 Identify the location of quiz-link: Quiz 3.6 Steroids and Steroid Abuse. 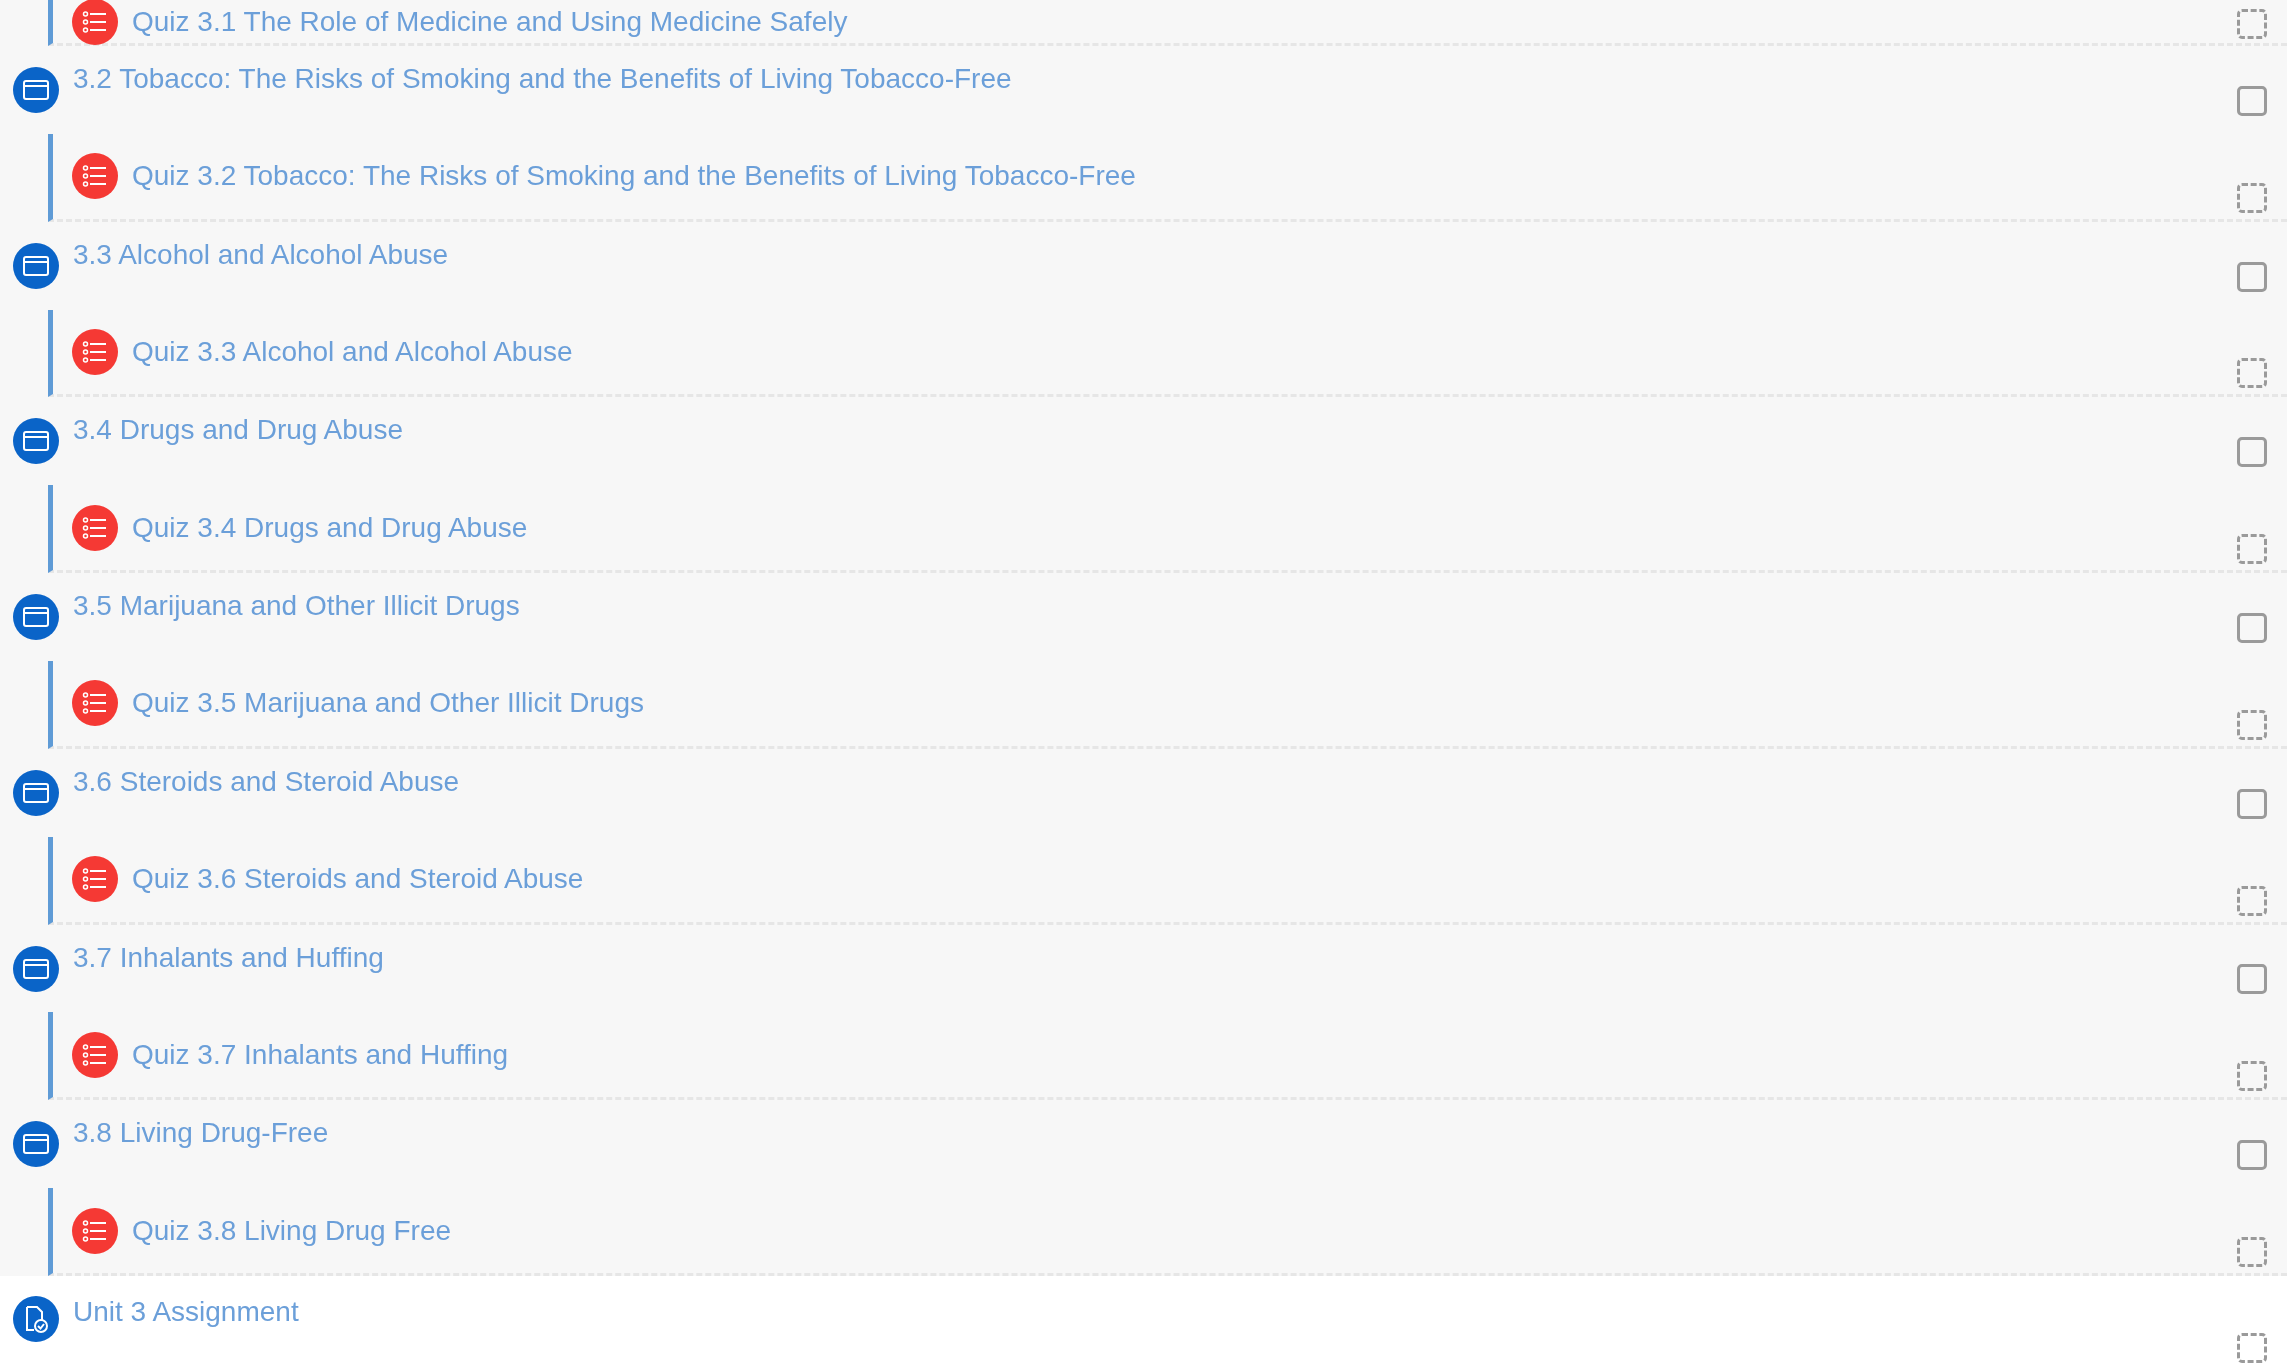
(1184, 879).